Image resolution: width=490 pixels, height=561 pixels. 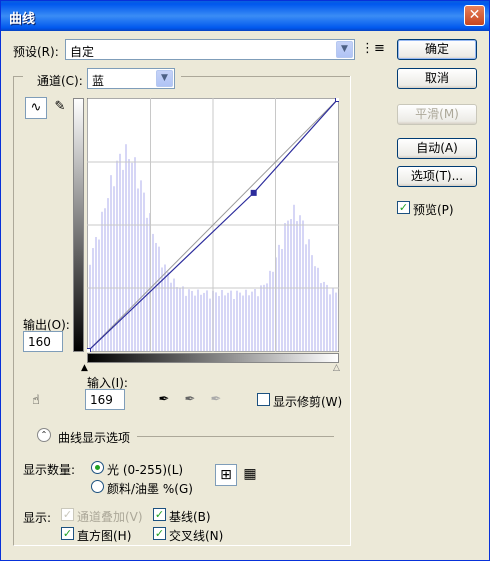 What do you see at coordinates (164, 401) in the screenshot?
I see `black-eyedropper-icon: ✒` at bounding box center [164, 401].